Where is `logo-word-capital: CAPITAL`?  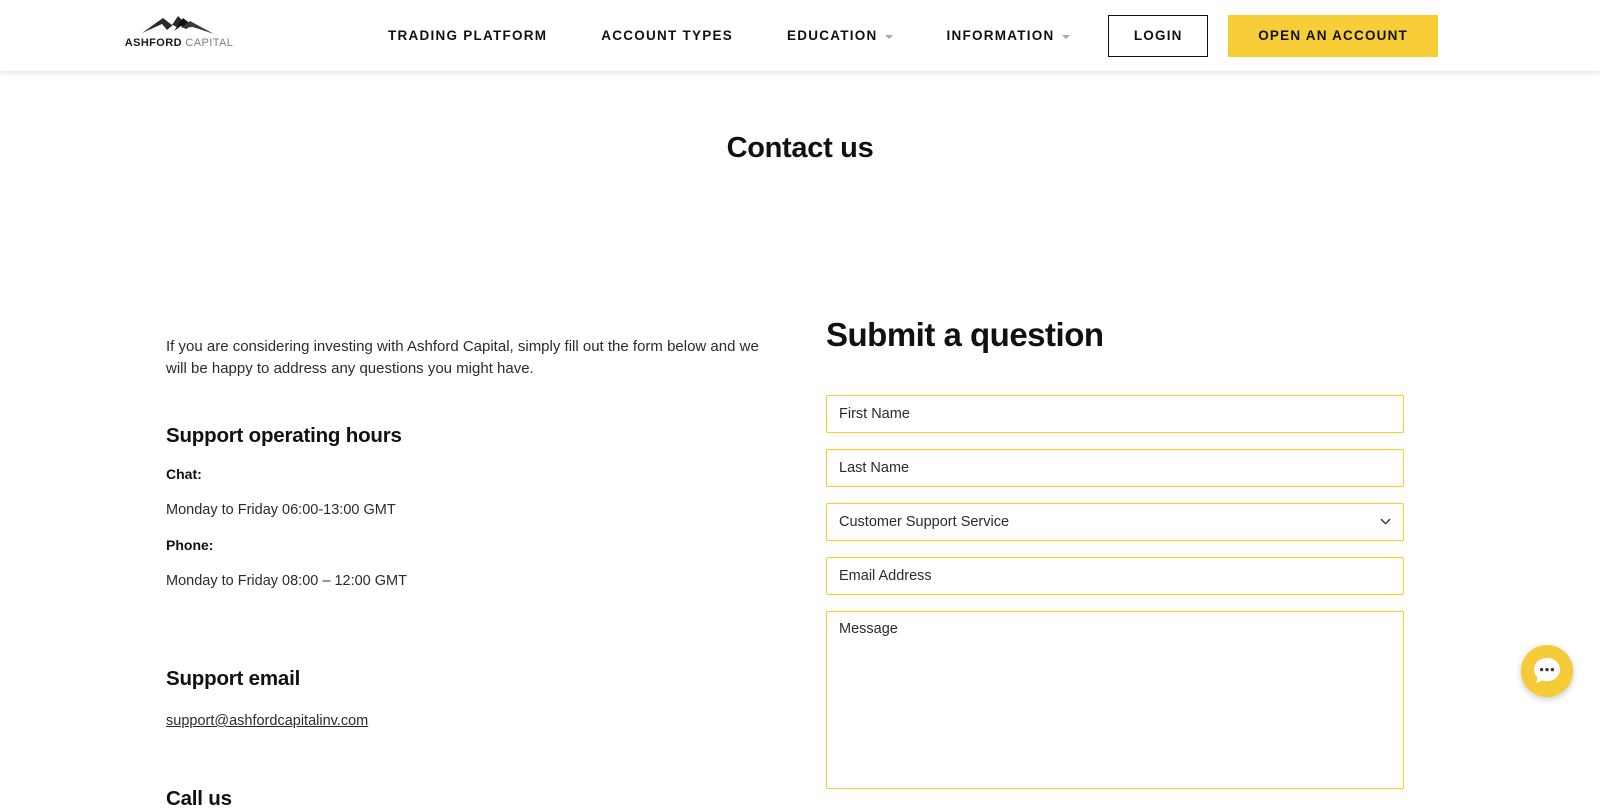
logo-word-capital: CAPITAL is located at coordinates (209, 43).